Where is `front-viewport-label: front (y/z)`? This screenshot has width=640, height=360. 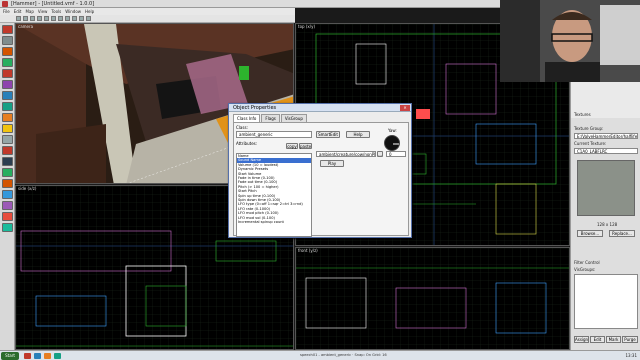 front-viewport-label: front (y/z) is located at coordinates (308, 250).